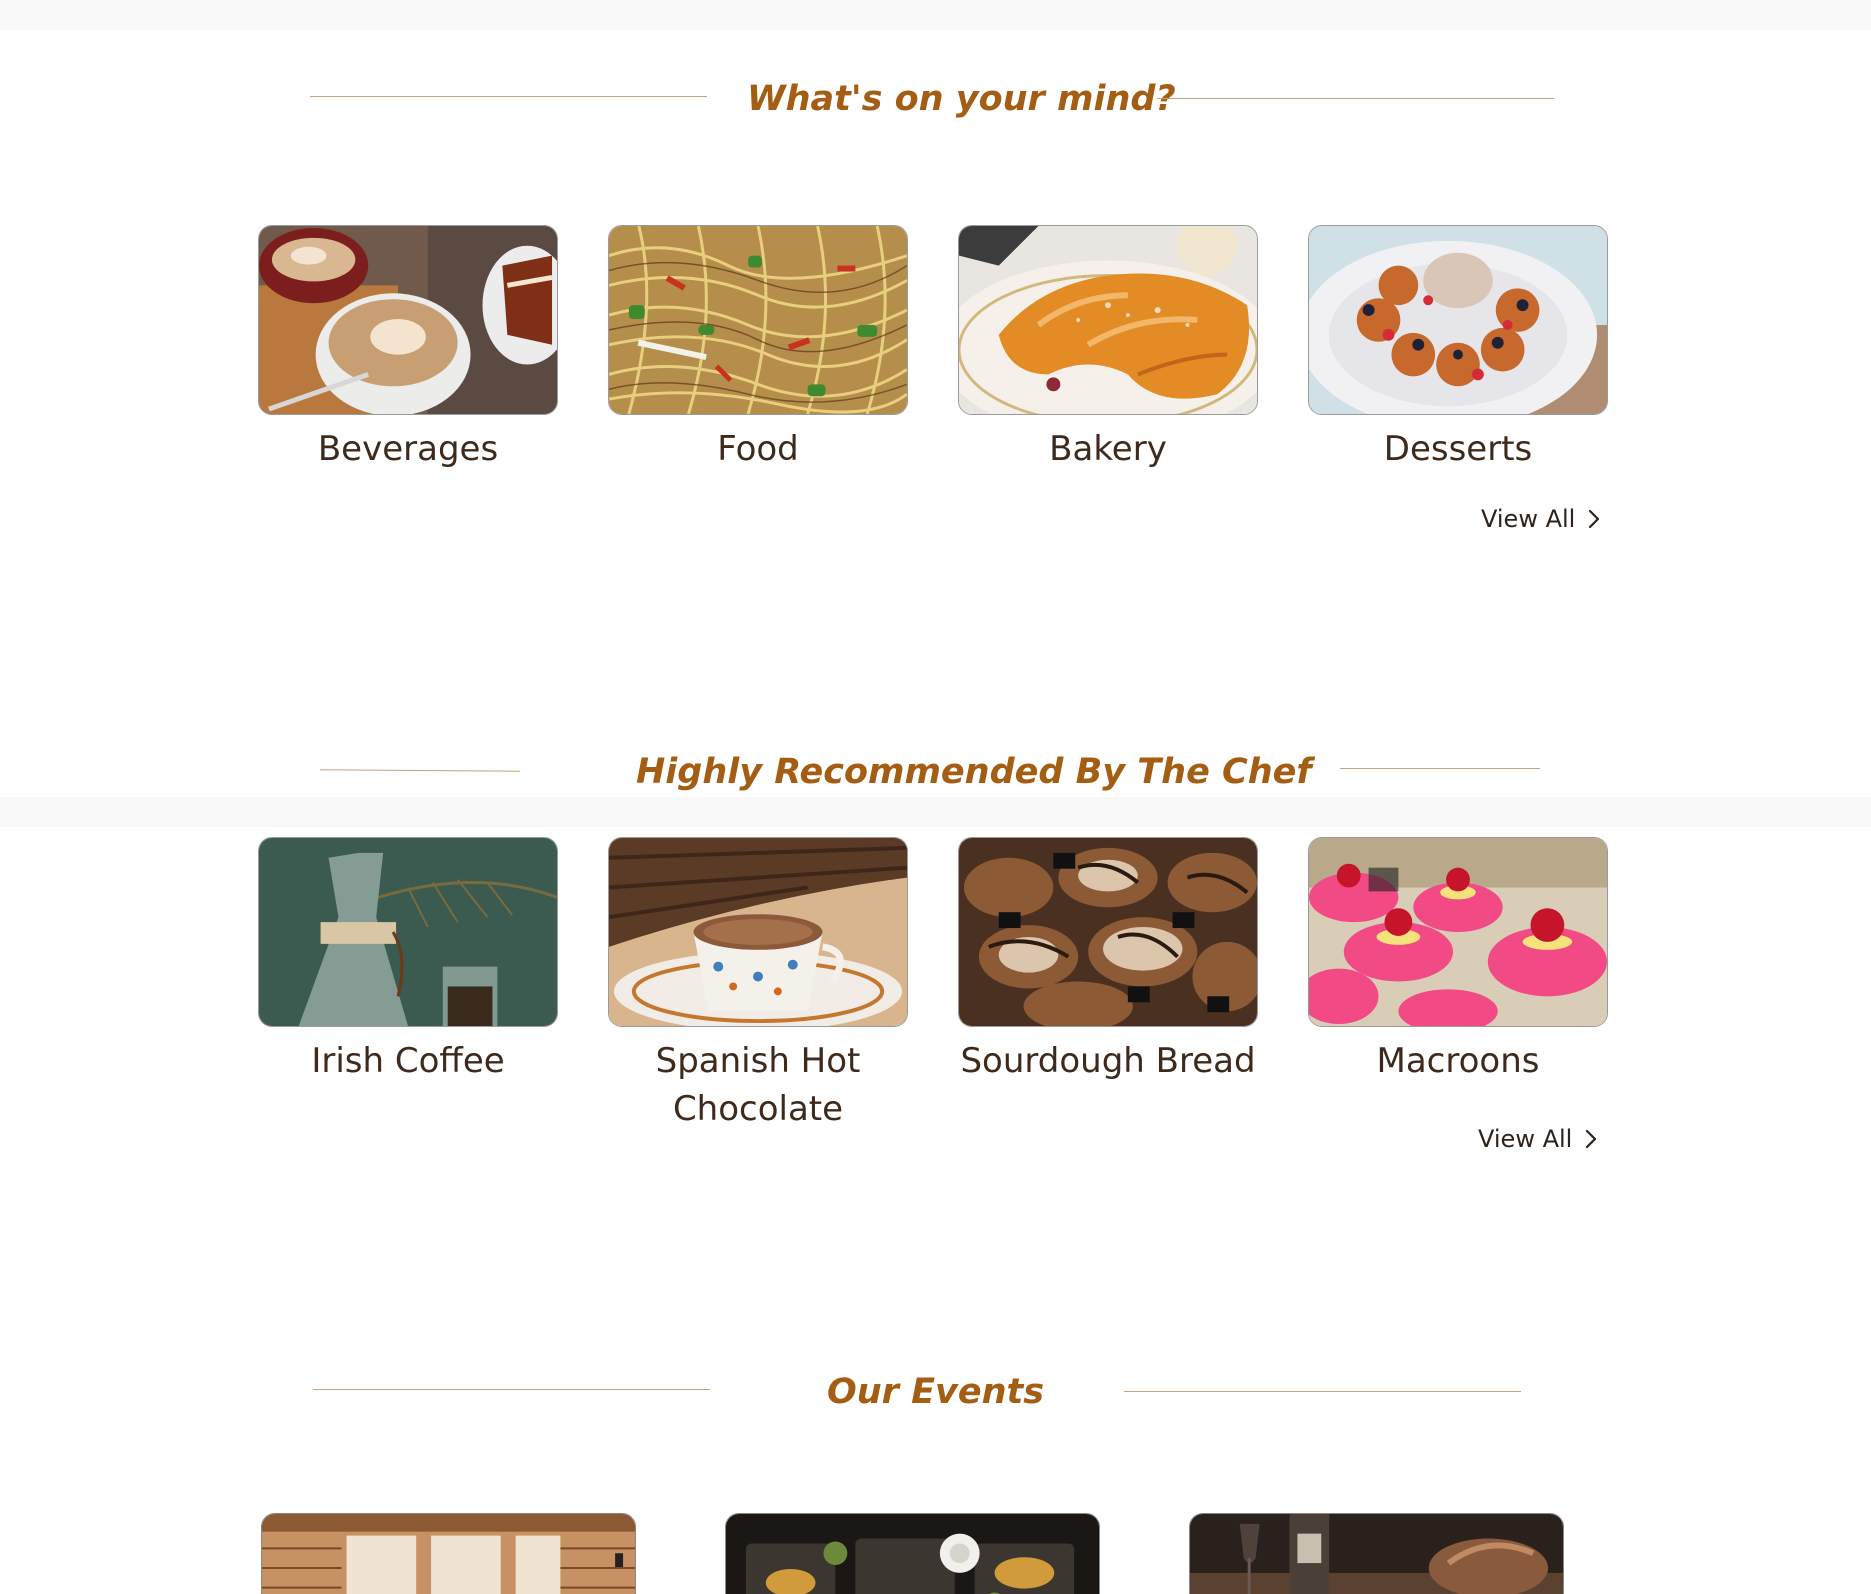  What do you see at coordinates (961, 99) in the screenshot?
I see `categories-heading: What's on your mind?` at bounding box center [961, 99].